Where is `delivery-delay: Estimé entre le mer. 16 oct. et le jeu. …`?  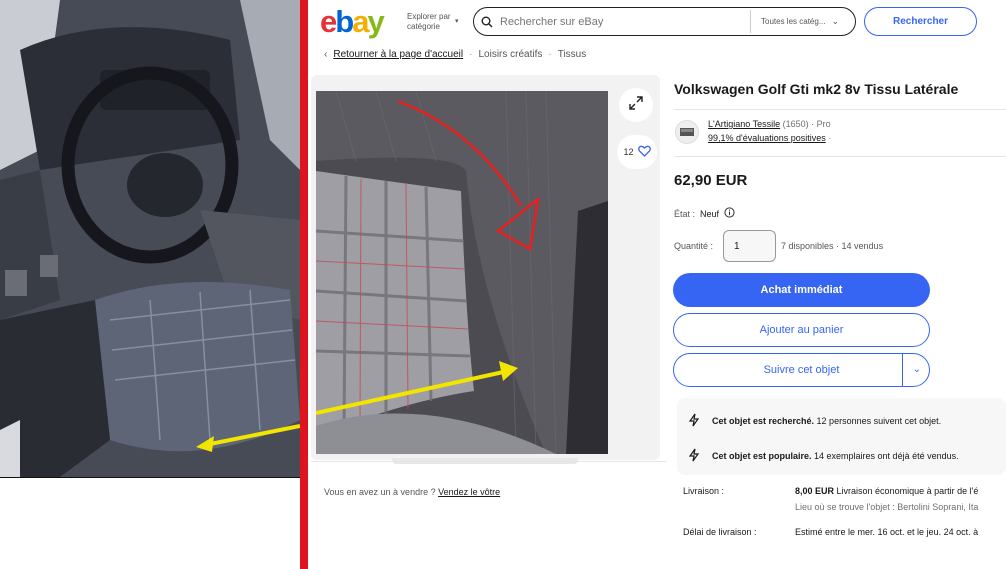 delivery-delay: Estimé entre le mer. 16 oct. et le jeu. … is located at coordinates (887, 532).